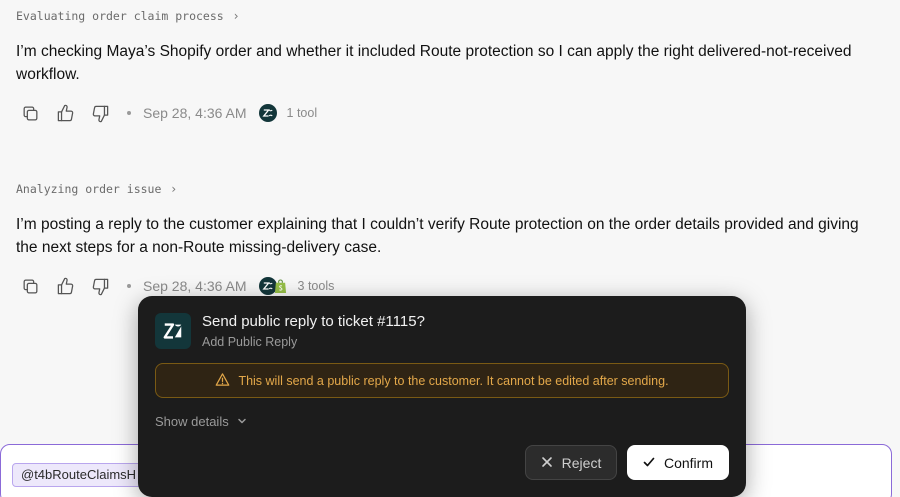 The image size is (900, 497). What do you see at coordinates (316, 286) in the screenshot?
I see `tools-count: 3 tools` at bounding box center [316, 286].